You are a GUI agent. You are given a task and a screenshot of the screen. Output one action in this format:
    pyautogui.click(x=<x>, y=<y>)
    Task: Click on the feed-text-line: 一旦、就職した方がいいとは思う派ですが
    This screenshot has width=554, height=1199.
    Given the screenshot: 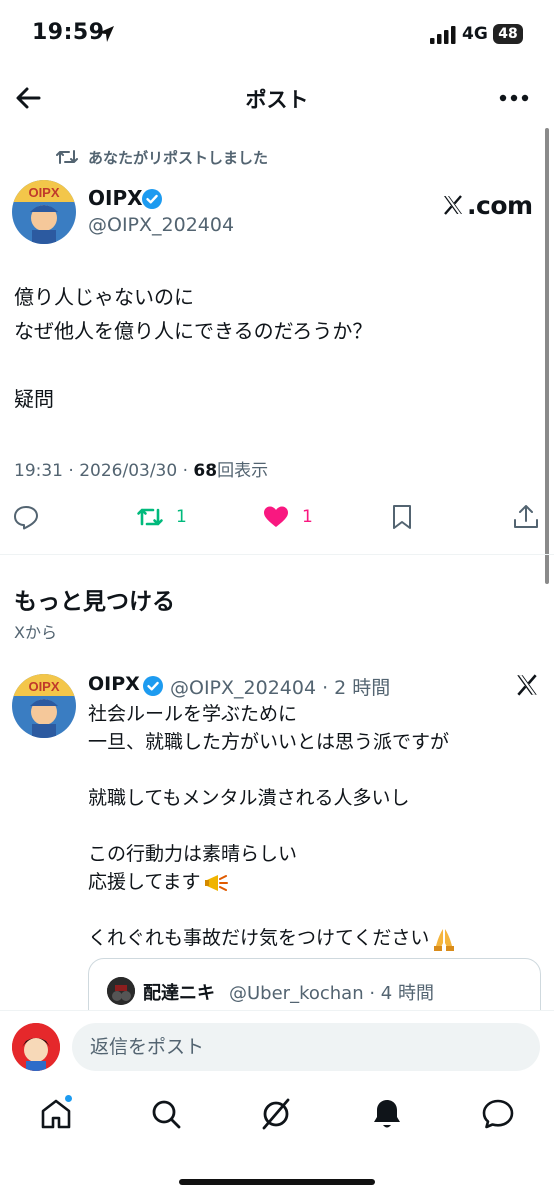 What is the action you would take?
    pyautogui.click(x=269, y=742)
    